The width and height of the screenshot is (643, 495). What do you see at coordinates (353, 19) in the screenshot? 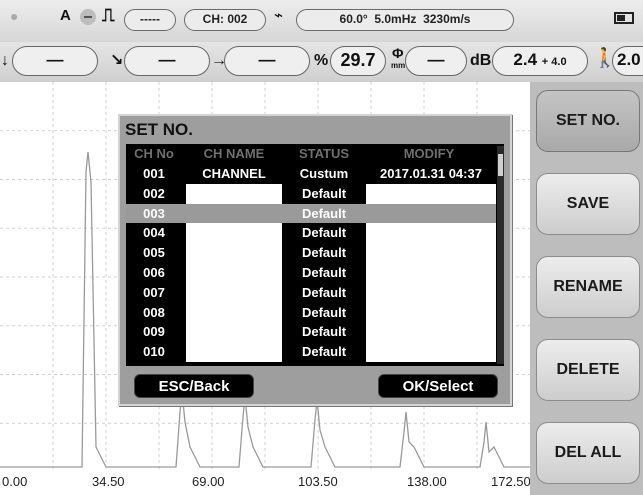
I see `angle-value: 60.0°` at bounding box center [353, 19].